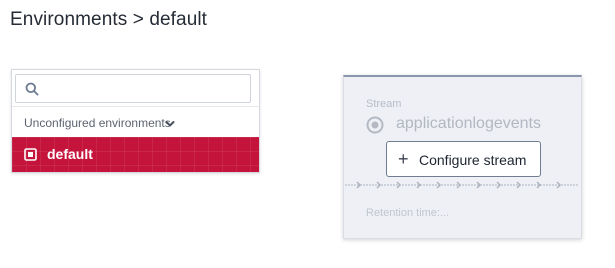 The image size is (615, 268). I want to click on breadcrumb: Environments > default, so click(109, 19).